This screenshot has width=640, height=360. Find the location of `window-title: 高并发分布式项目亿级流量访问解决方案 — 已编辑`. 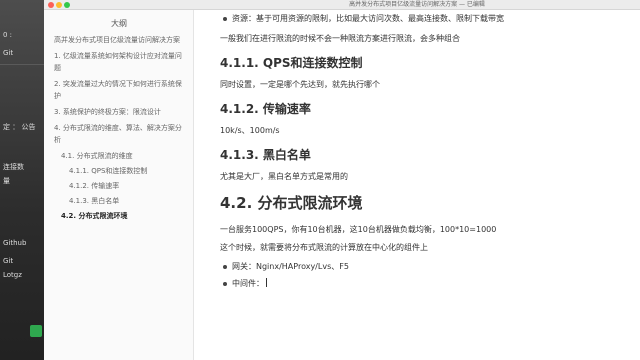

window-title: 高并发分布式项目亿级流量访问解决方案 — 已编辑 is located at coordinates (417, 4).